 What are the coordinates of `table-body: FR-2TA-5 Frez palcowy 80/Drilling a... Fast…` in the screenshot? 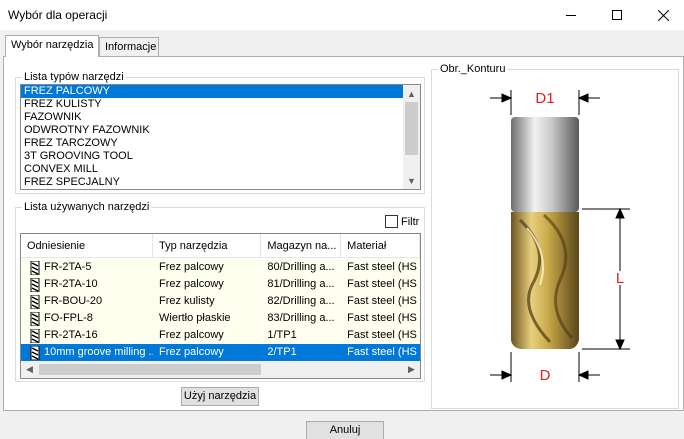 It's located at (220, 310).